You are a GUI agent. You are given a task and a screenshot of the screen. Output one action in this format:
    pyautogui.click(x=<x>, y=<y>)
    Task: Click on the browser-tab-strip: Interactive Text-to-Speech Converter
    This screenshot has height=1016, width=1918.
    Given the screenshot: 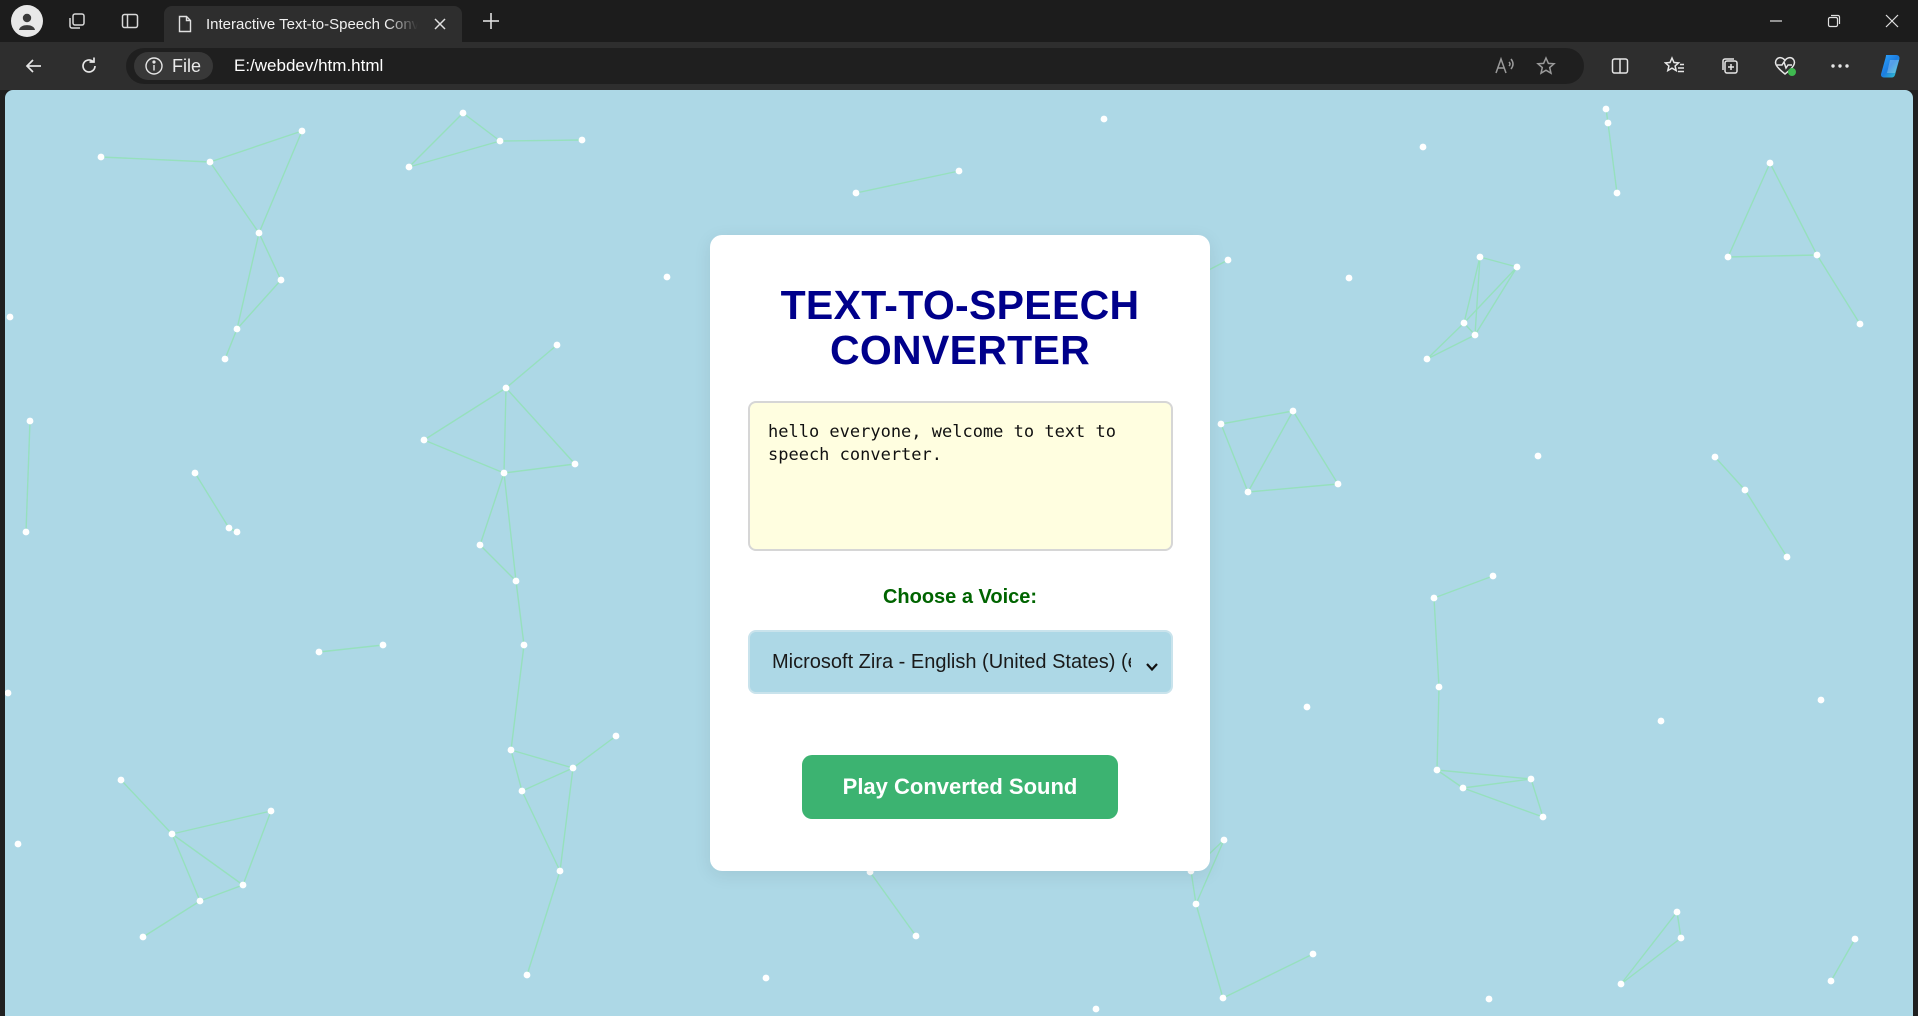 What is the action you would take?
    pyautogui.click(x=959, y=21)
    